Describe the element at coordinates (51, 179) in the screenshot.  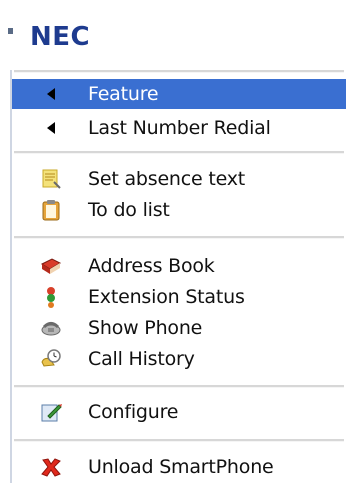
I see `note-icon` at that location.